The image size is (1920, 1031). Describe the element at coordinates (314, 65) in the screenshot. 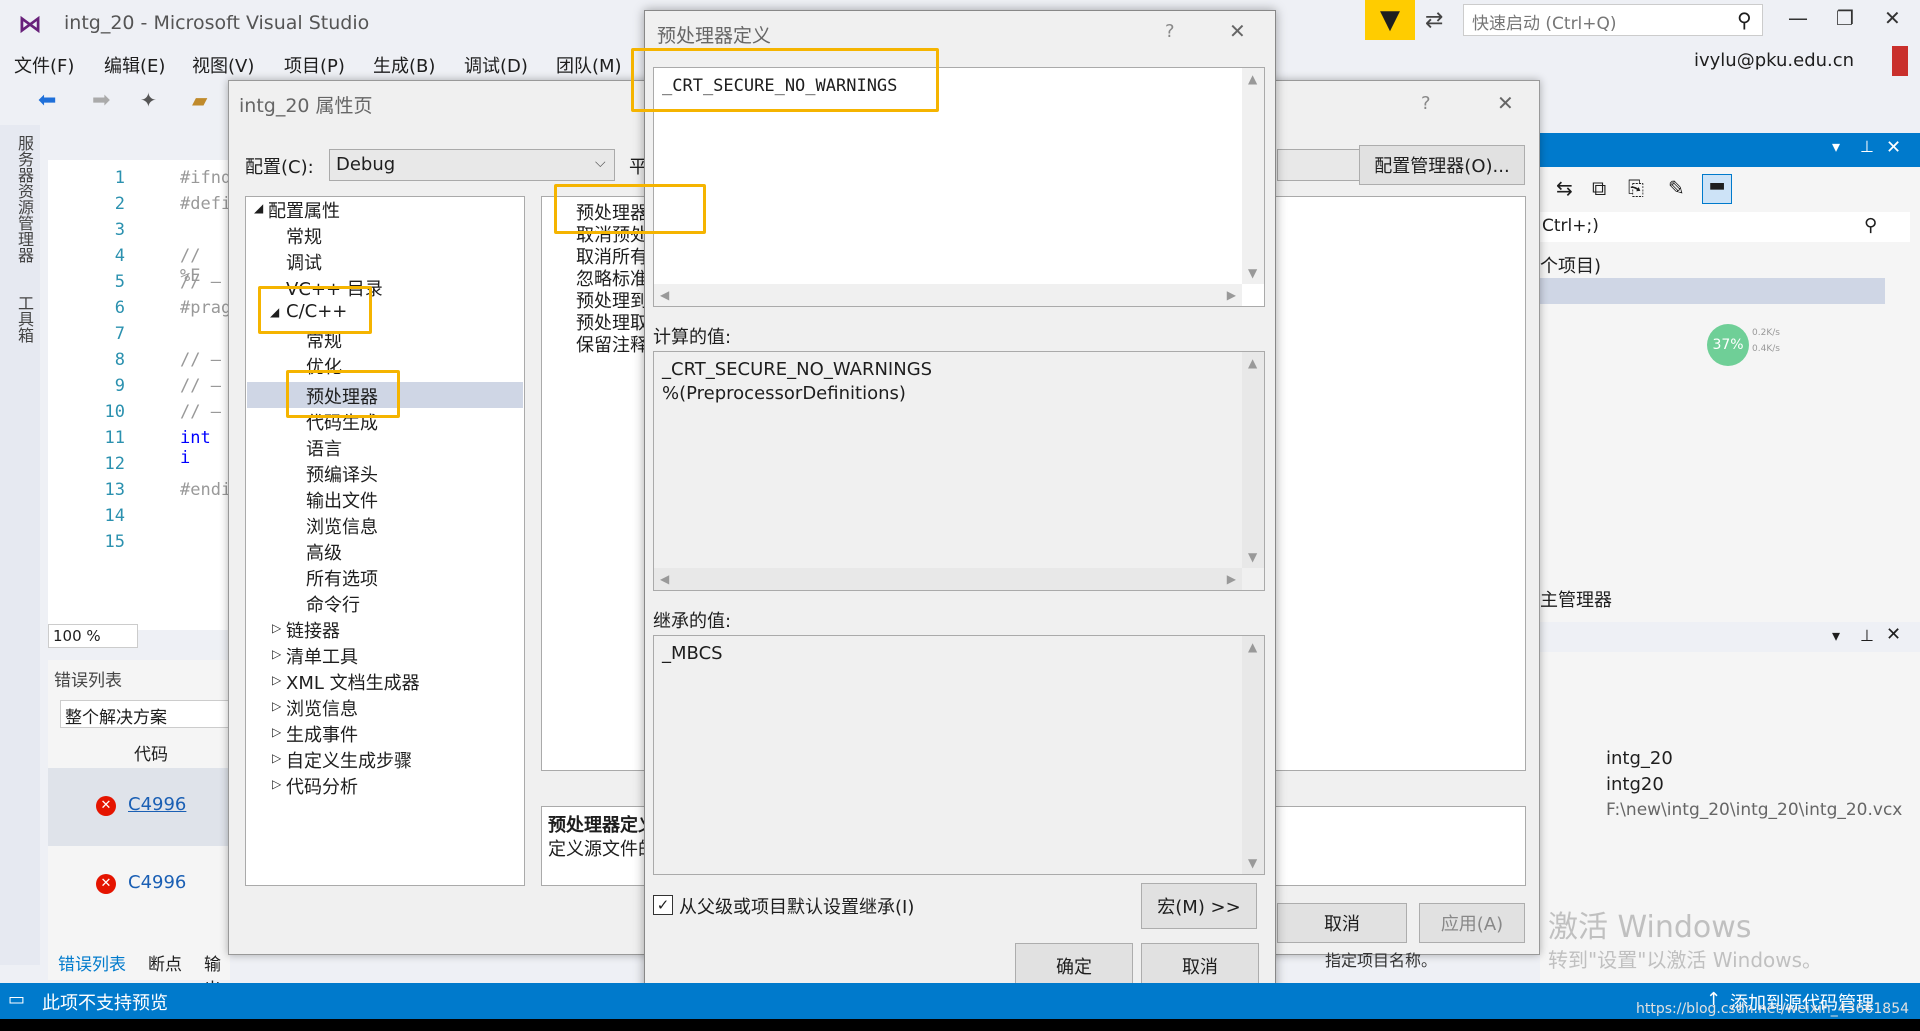

I see `menu-project: 项目(P)` at that location.